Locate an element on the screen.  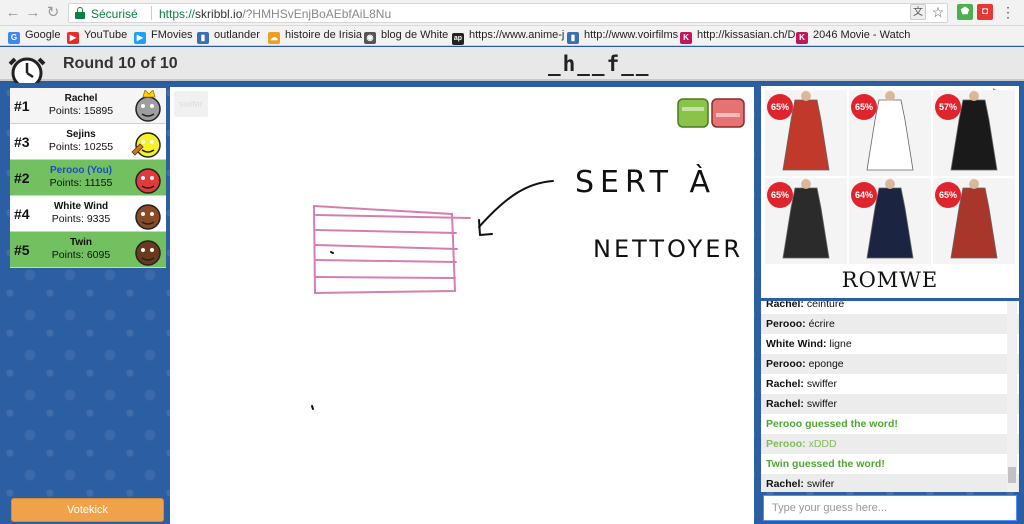
round-indicator: Round 10 of 10 is located at coordinates (120, 63).